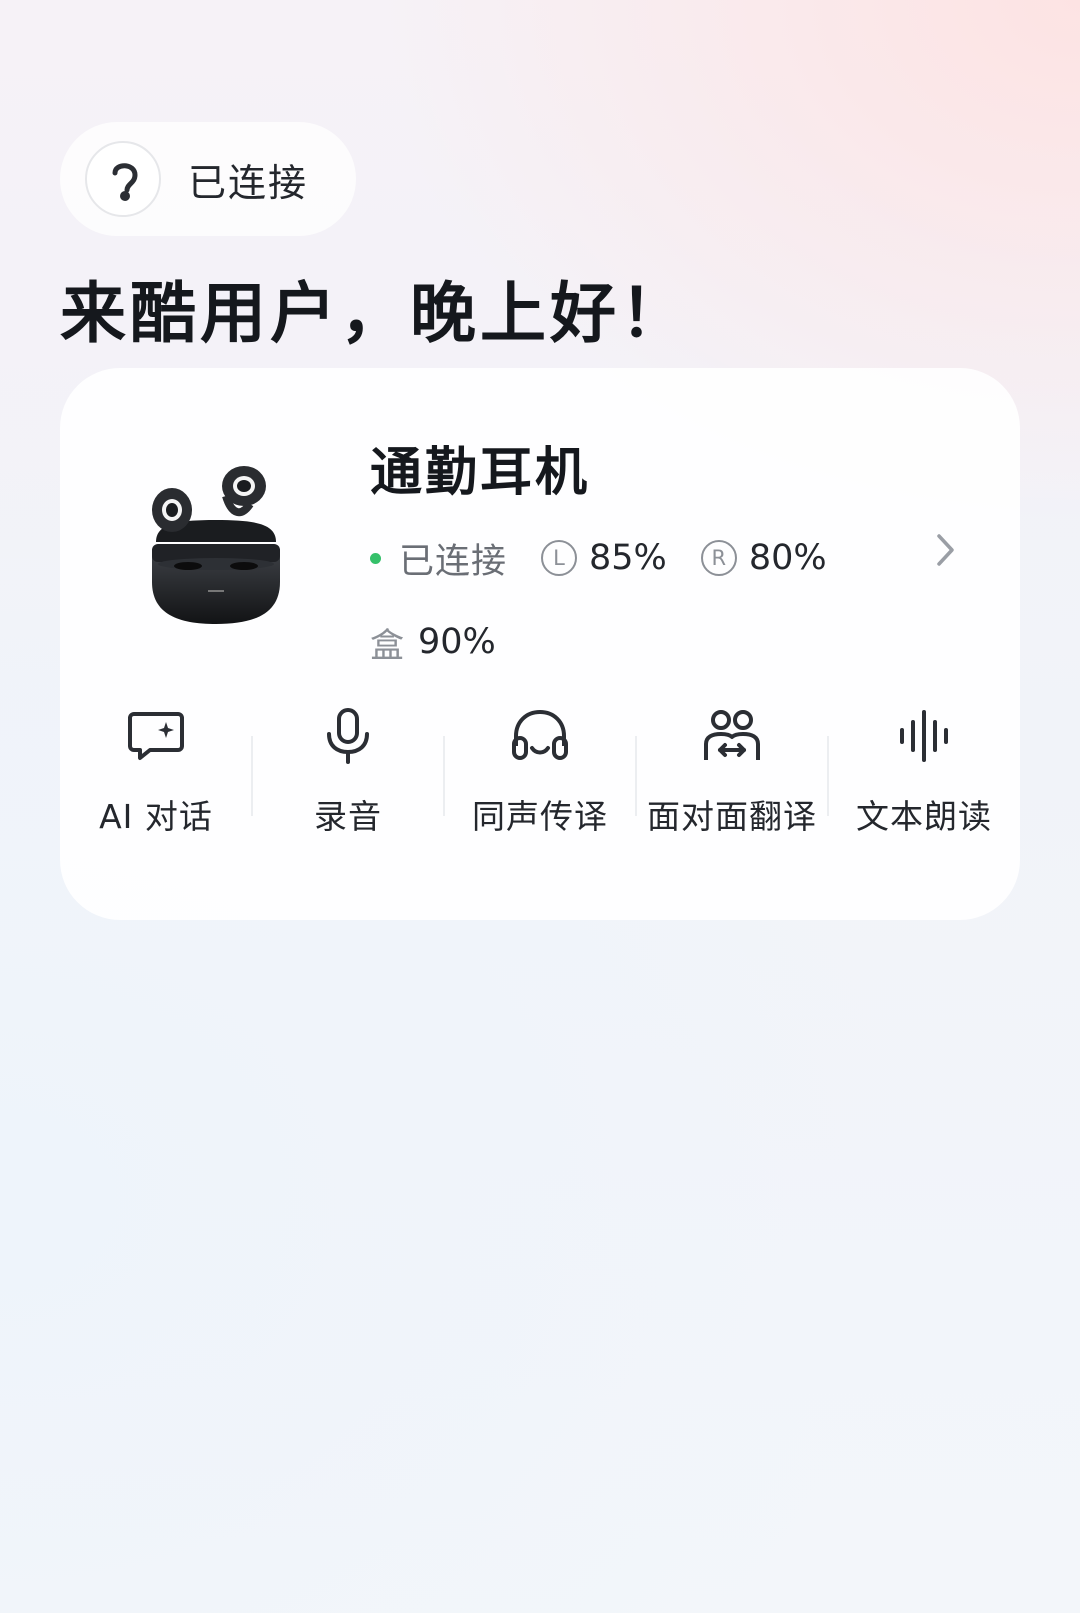  Describe the element at coordinates (387, 645) in the screenshot. I see `case-label: 盒` at that location.